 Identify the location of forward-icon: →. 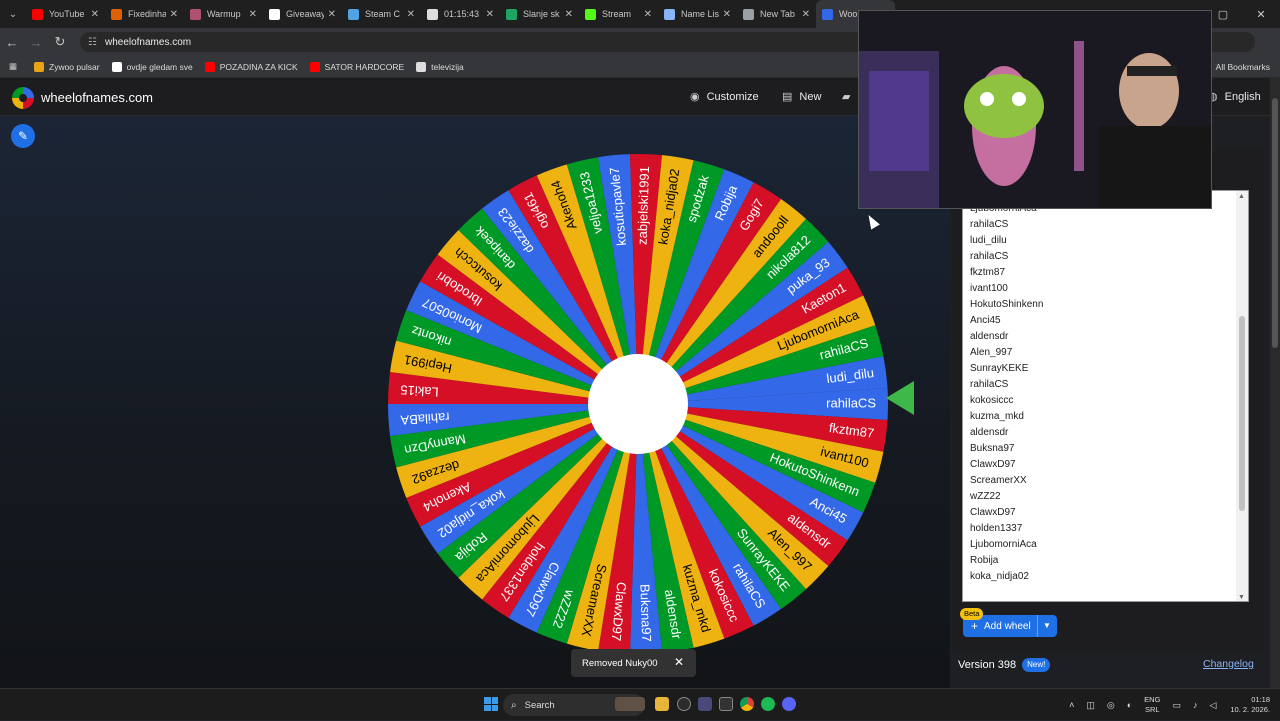
(36, 42).